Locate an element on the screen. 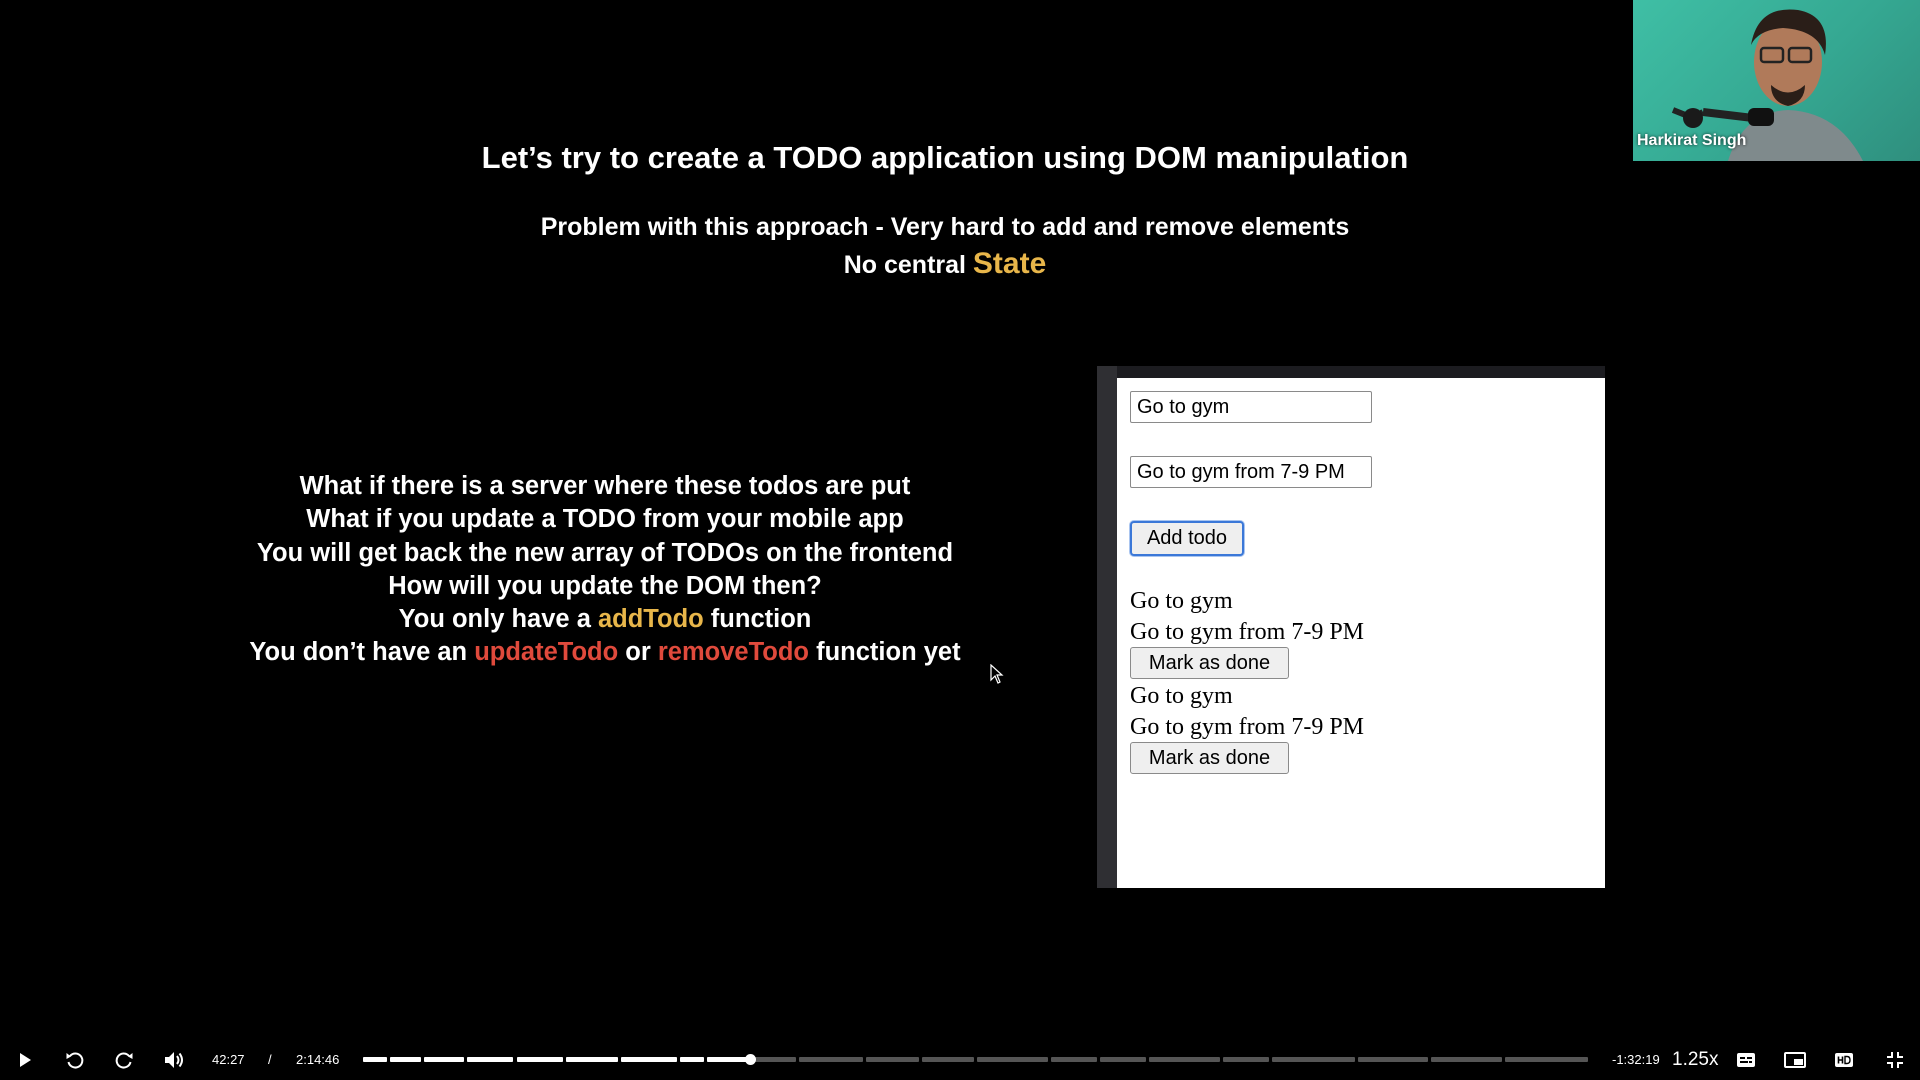 Image resolution: width=1920 pixels, height=1080 pixels. quality-button is located at coordinates (1844, 1060).